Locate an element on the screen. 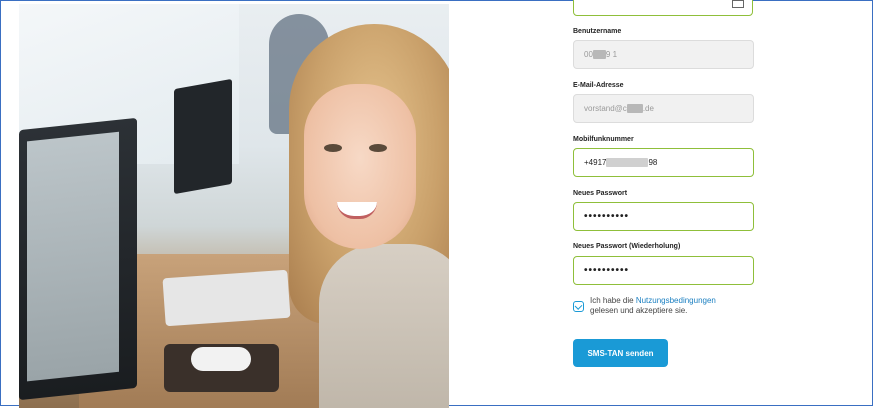 Image resolution: width=875 pixels, height=408 pixels. new-password-field: •••••••••• is located at coordinates (663, 216).